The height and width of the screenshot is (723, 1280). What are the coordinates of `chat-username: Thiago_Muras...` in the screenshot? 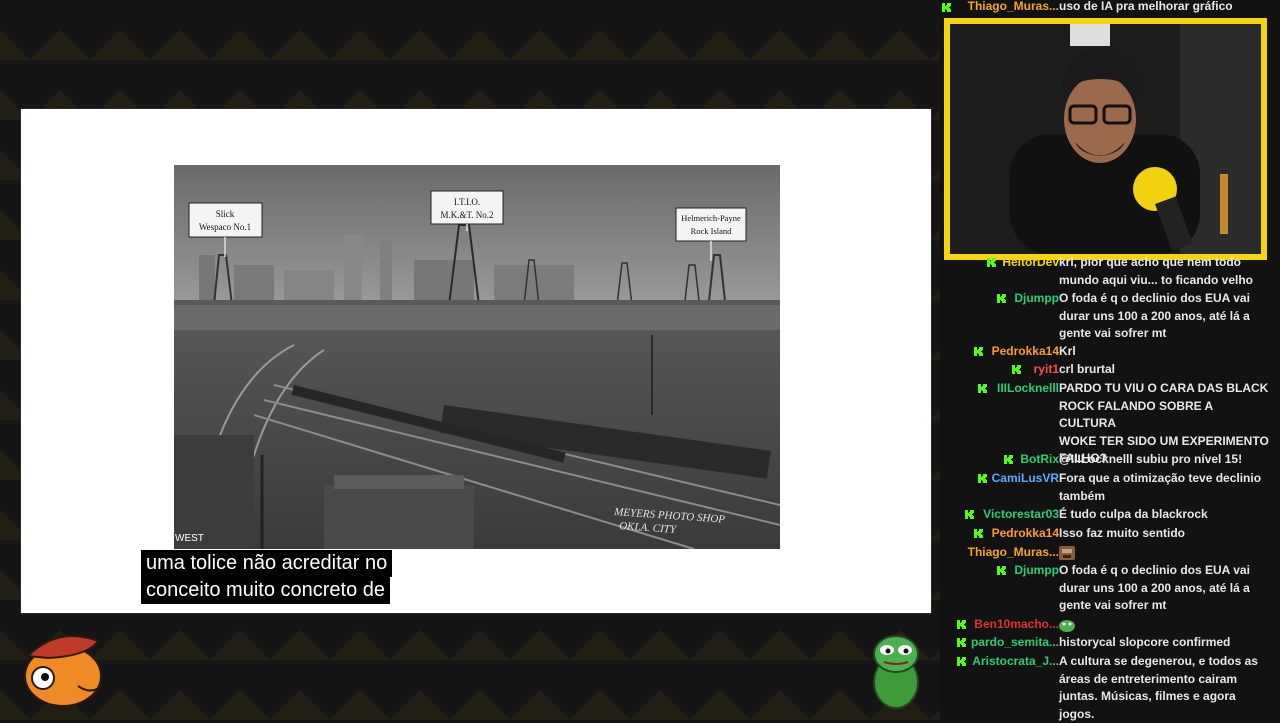 It's located at (1013, 553).